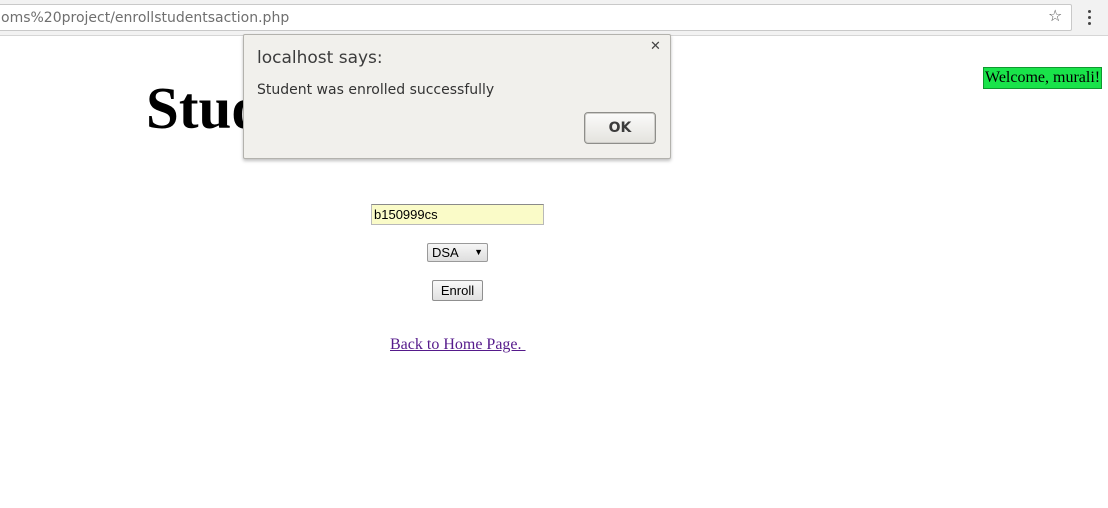 The image size is (1108, 508). Describe the element at coordinates (655, 47) in the screenshot. I see `close-icon: ✕` at that location.